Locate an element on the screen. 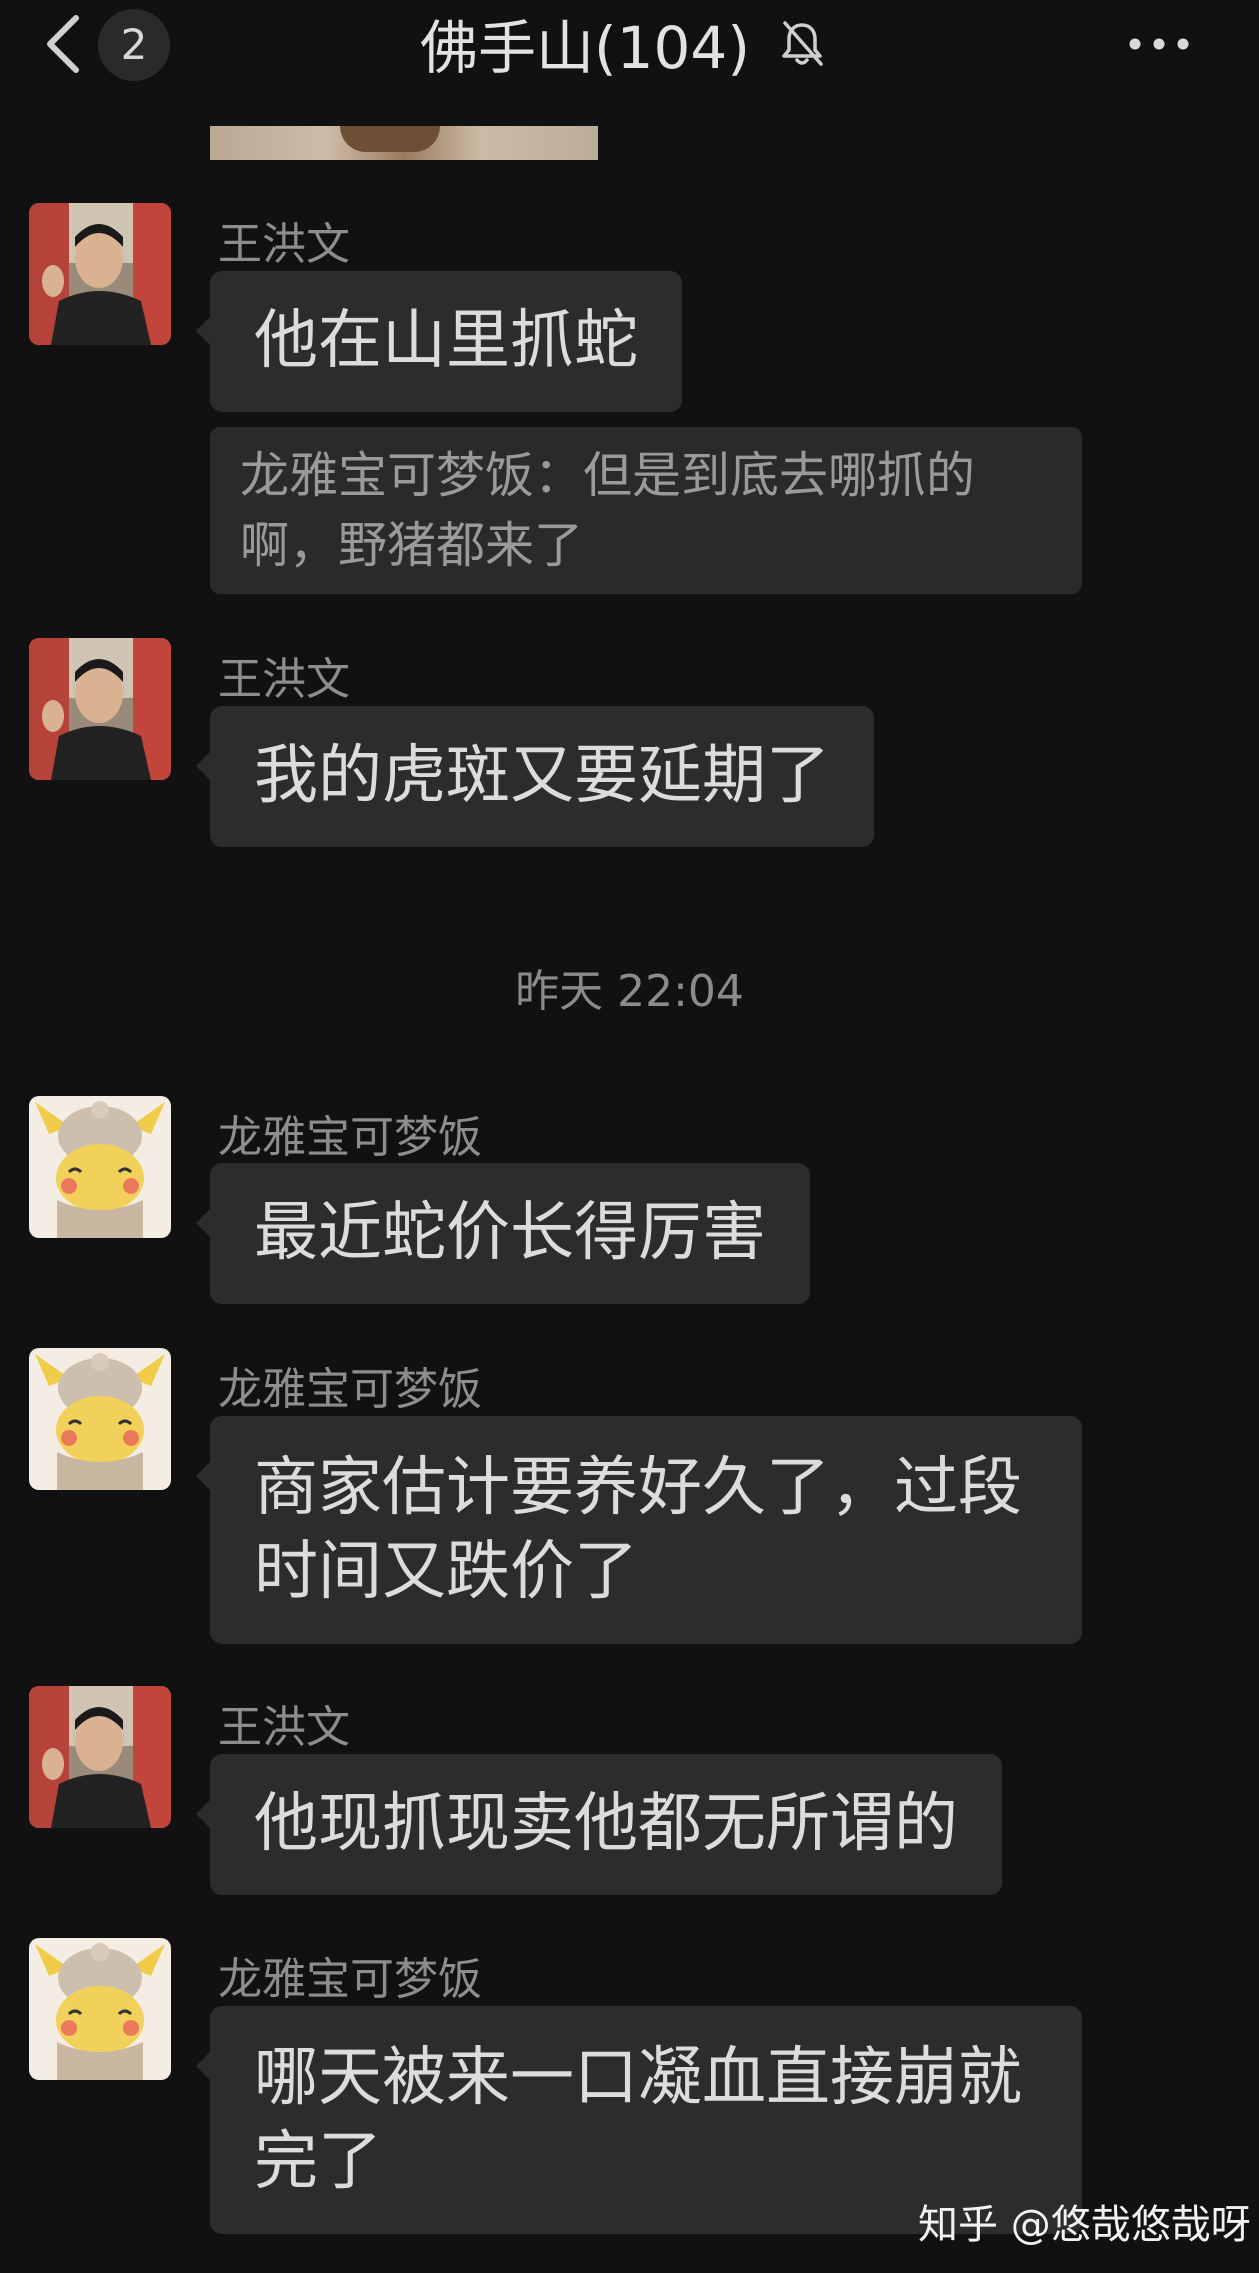 The width and height of the screenshot is (1259, 2273). message-bubble: 商家估计要养好久了，过段 时间又跌价了 is located at coordinates (639, 1530).